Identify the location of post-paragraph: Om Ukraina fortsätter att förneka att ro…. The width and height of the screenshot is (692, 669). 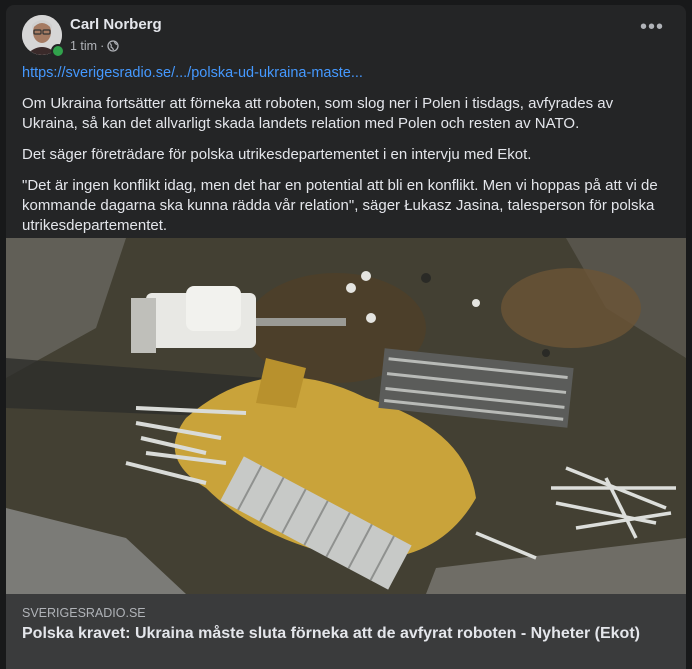
(318, 113).